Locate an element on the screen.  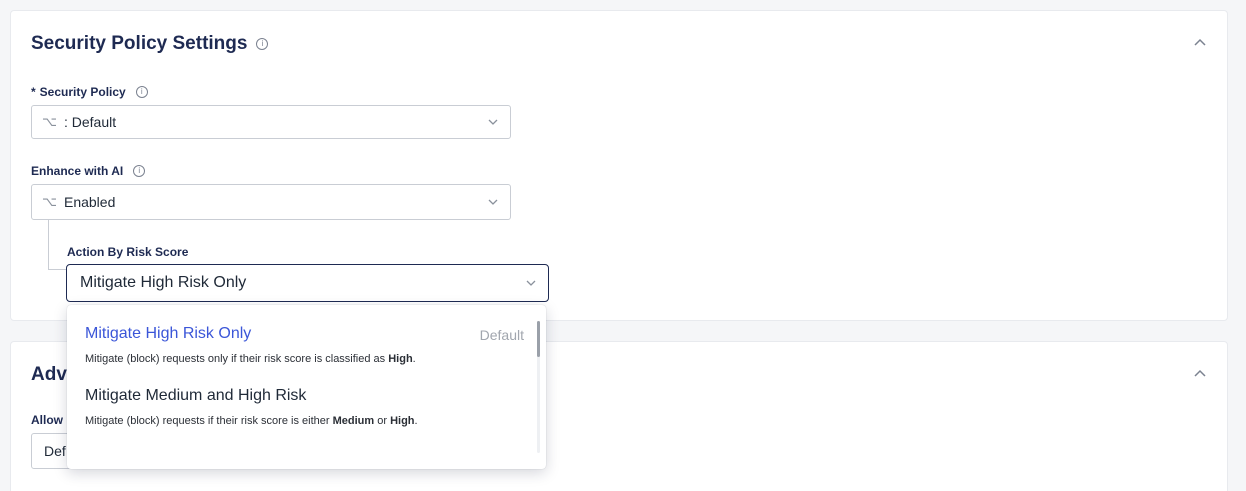
card-title: Security Policy Settings i is located at coordinates (150, 44).